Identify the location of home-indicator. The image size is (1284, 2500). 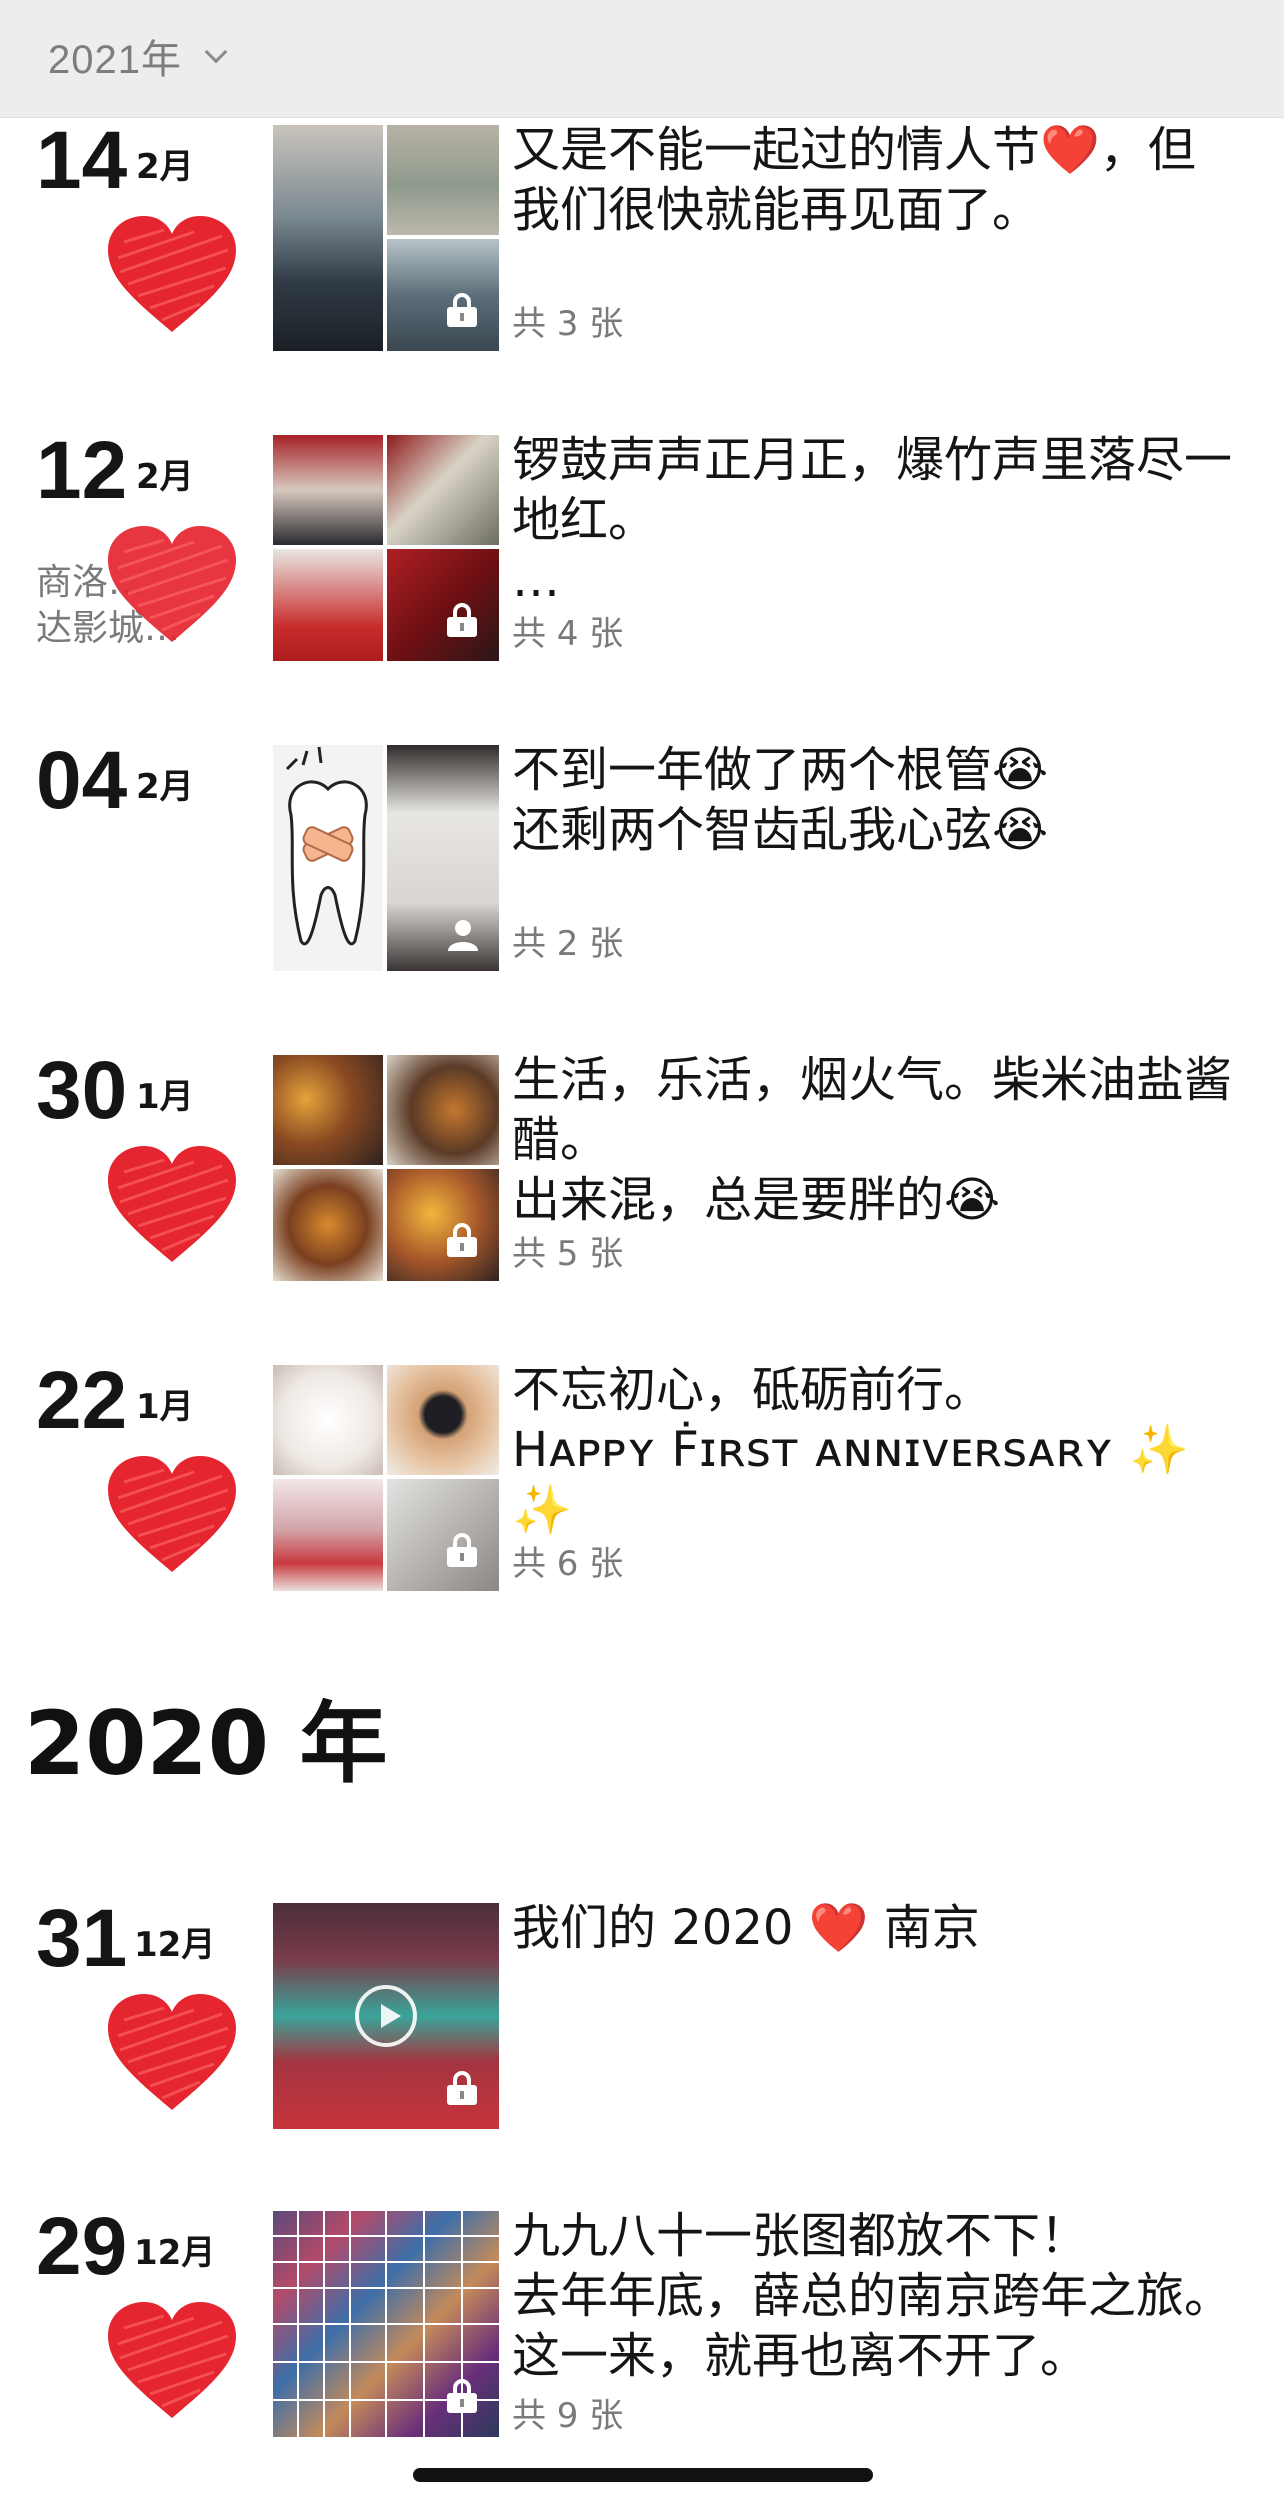
(643, 2475).